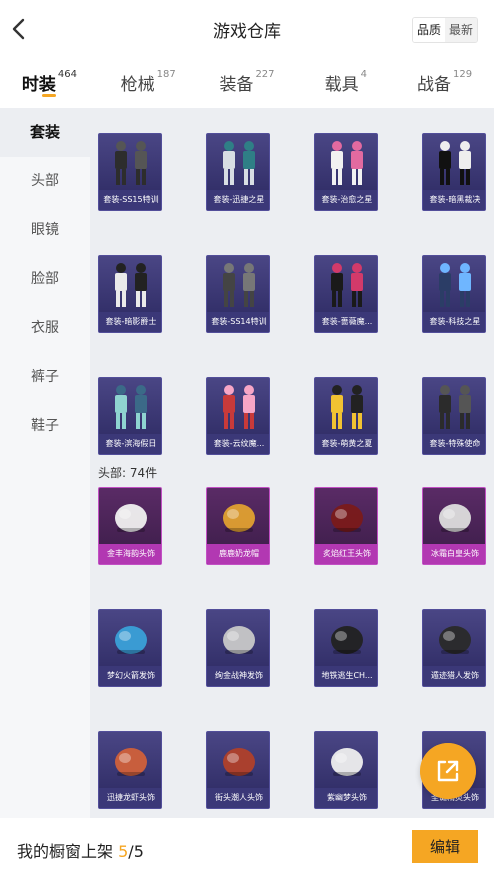 The image size is (494, 875). I want to click on suit-item-card: 套装-特殊使命, so click(454, 416).